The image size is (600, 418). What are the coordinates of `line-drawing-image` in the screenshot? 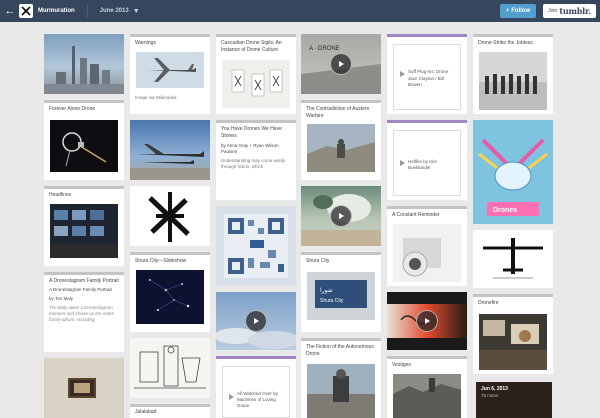 It's located at (170, 368).